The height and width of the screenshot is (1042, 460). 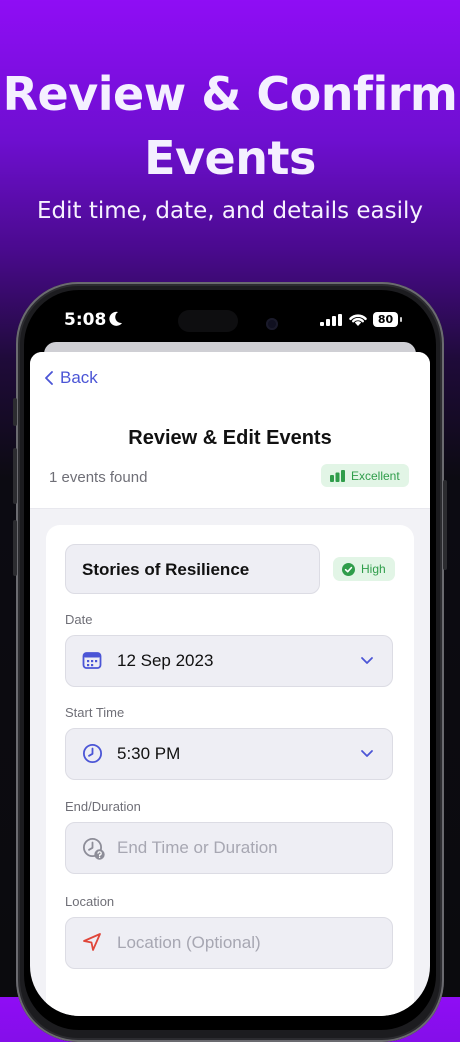 What do you see at coordinates (229, 661) in the screenshot?
I see `date-picker: 12 Sep 2023` at bounding box center [229, 661].